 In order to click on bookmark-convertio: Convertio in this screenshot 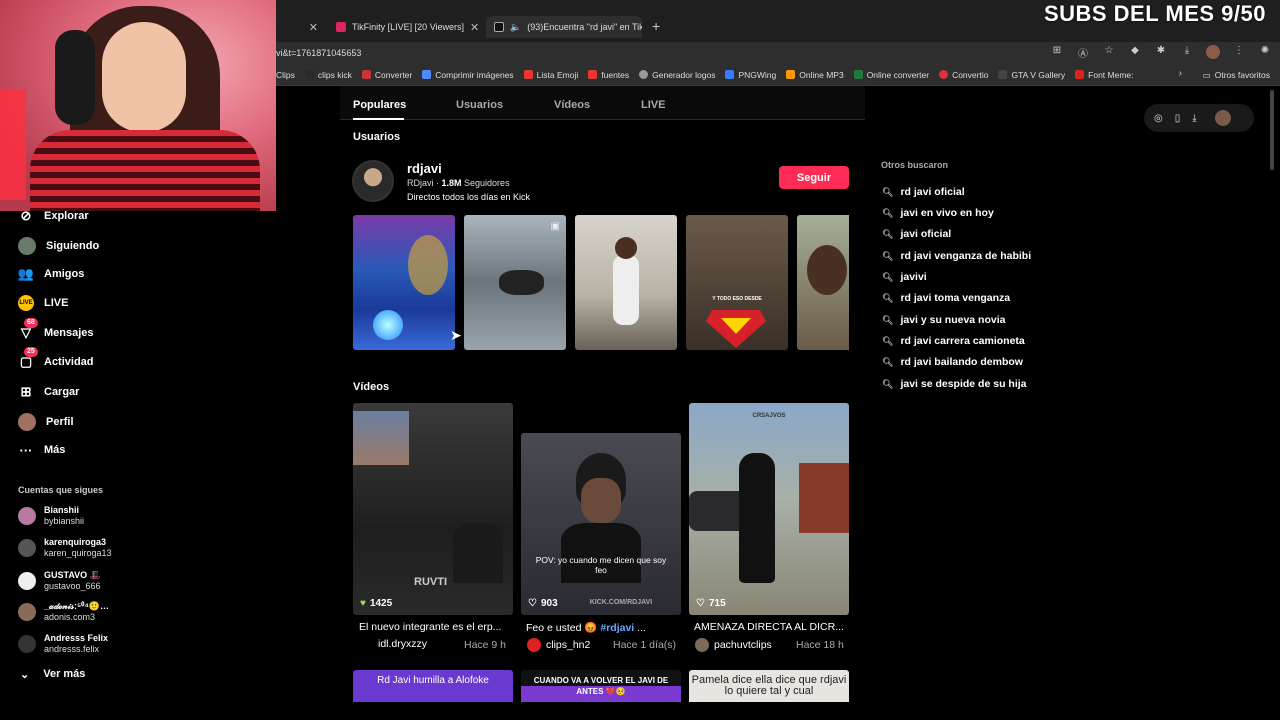, I will do `click(963, 75)`.